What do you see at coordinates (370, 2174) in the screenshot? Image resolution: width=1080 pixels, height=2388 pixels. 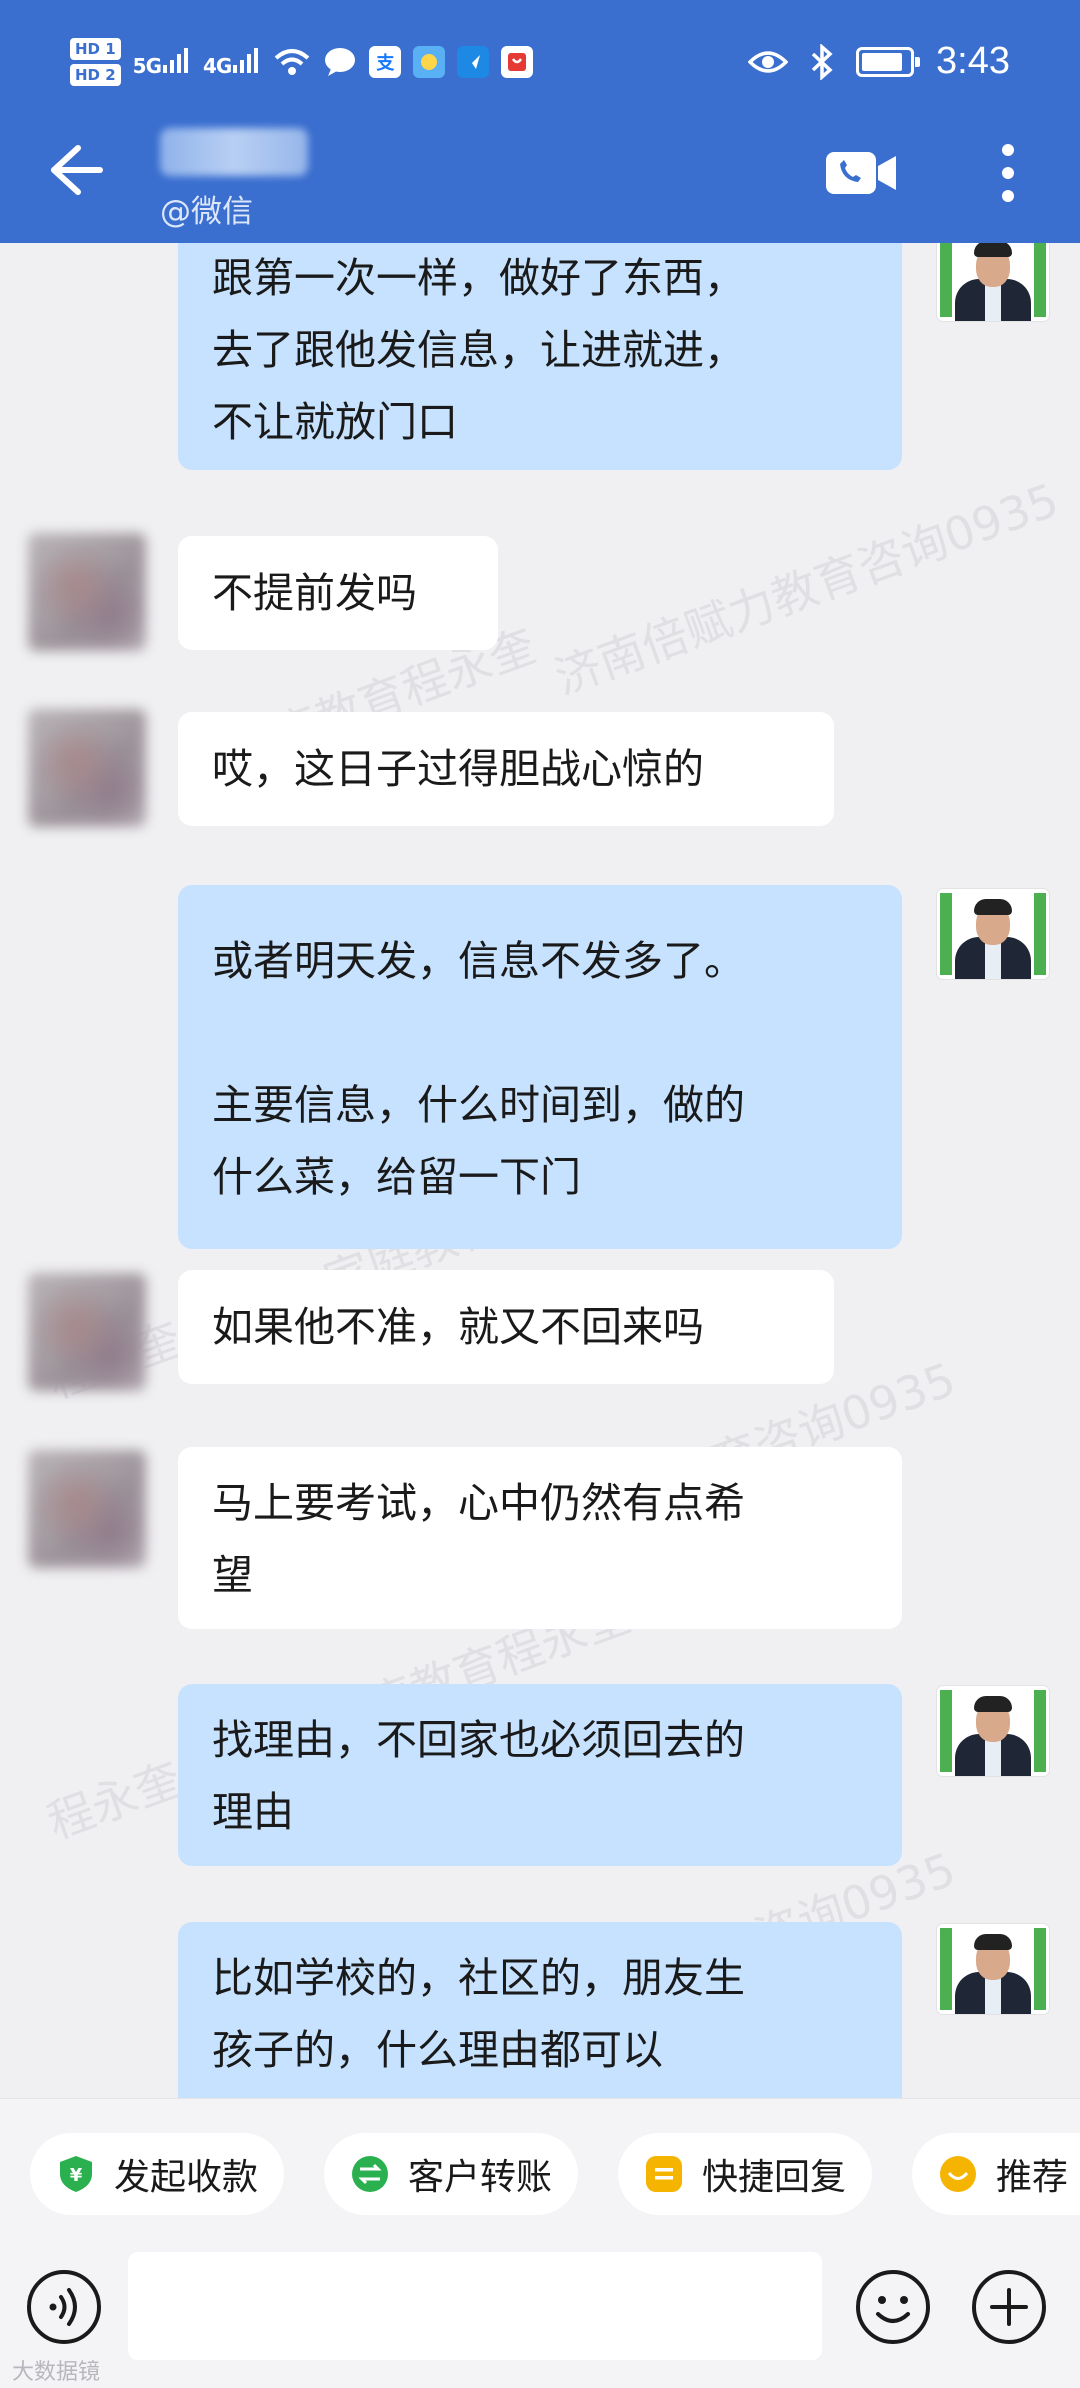 I see `transfer-icon` at bounding box center [370, 2174].